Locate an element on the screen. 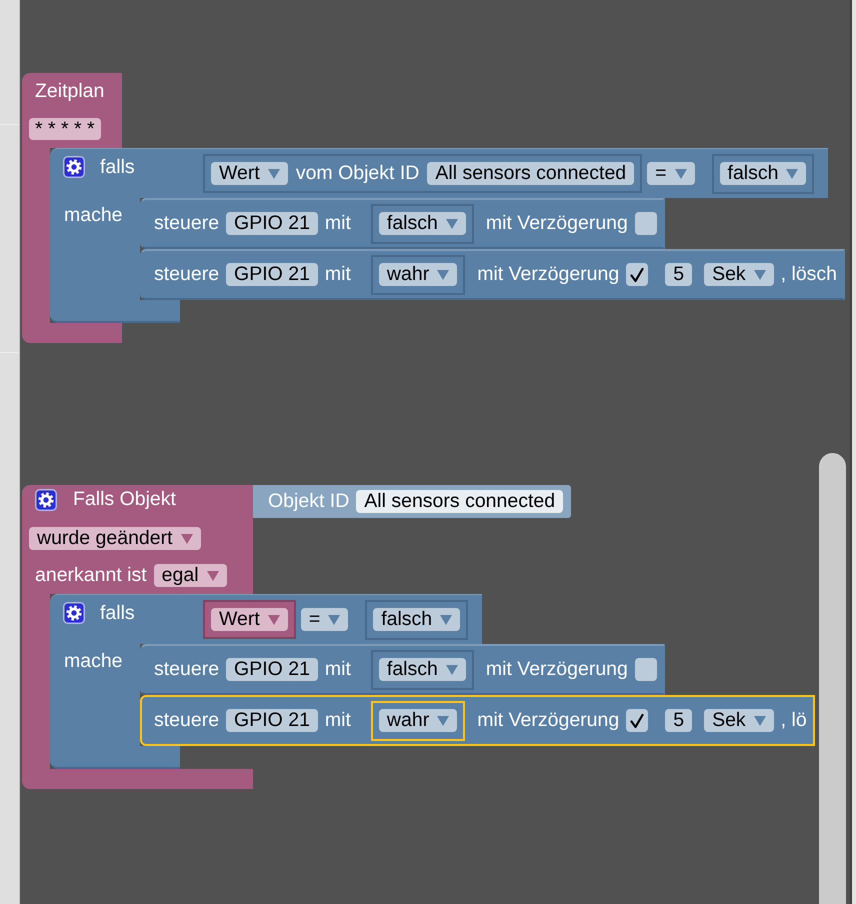 The image size is (856, 904). compare-block: Wert vom Objekt ID All sensors connected = falsch is located at coordinates (504, 173).